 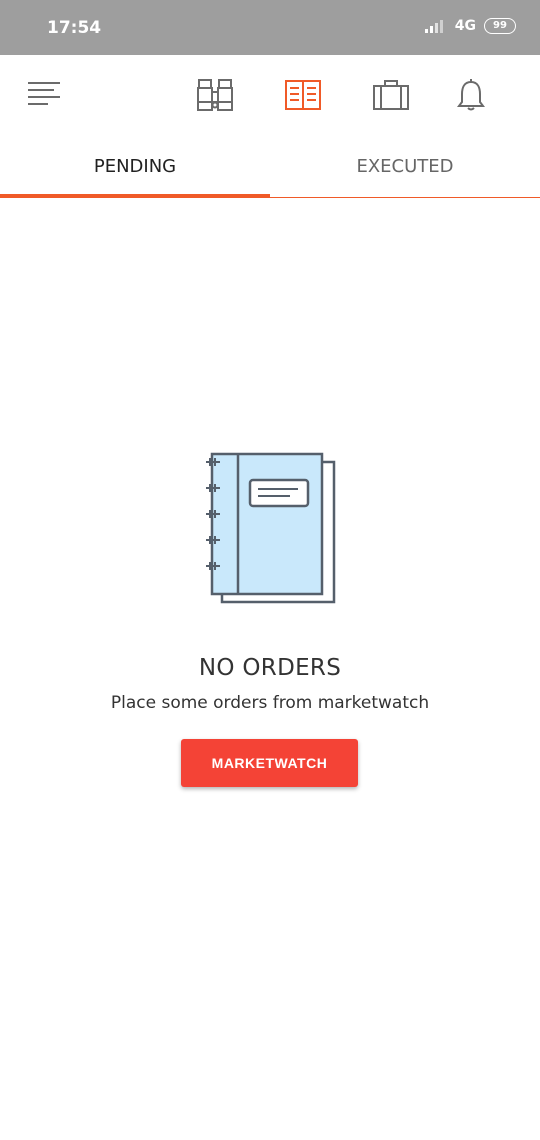 I want to click on tab-executed: EXECUTED, so click(x=405, y=166).